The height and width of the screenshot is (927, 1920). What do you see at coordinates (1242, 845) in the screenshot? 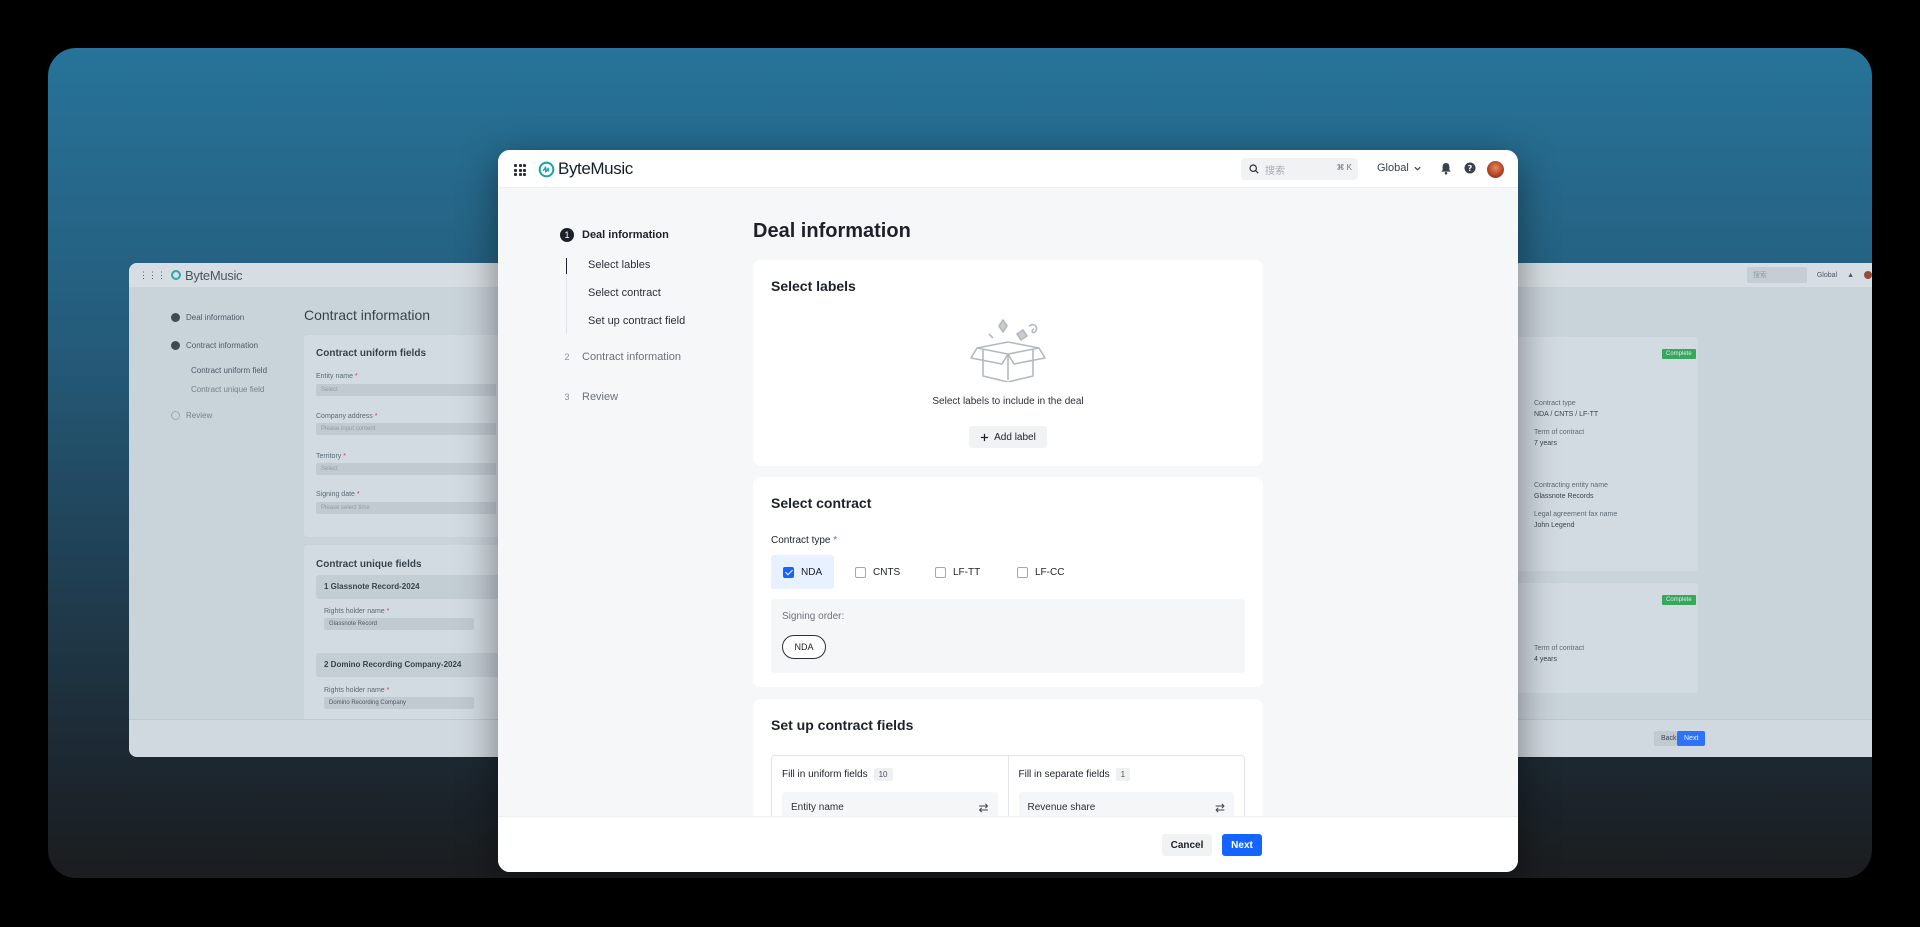
I see `next-button: Next` at bounding box center [1242, 845].